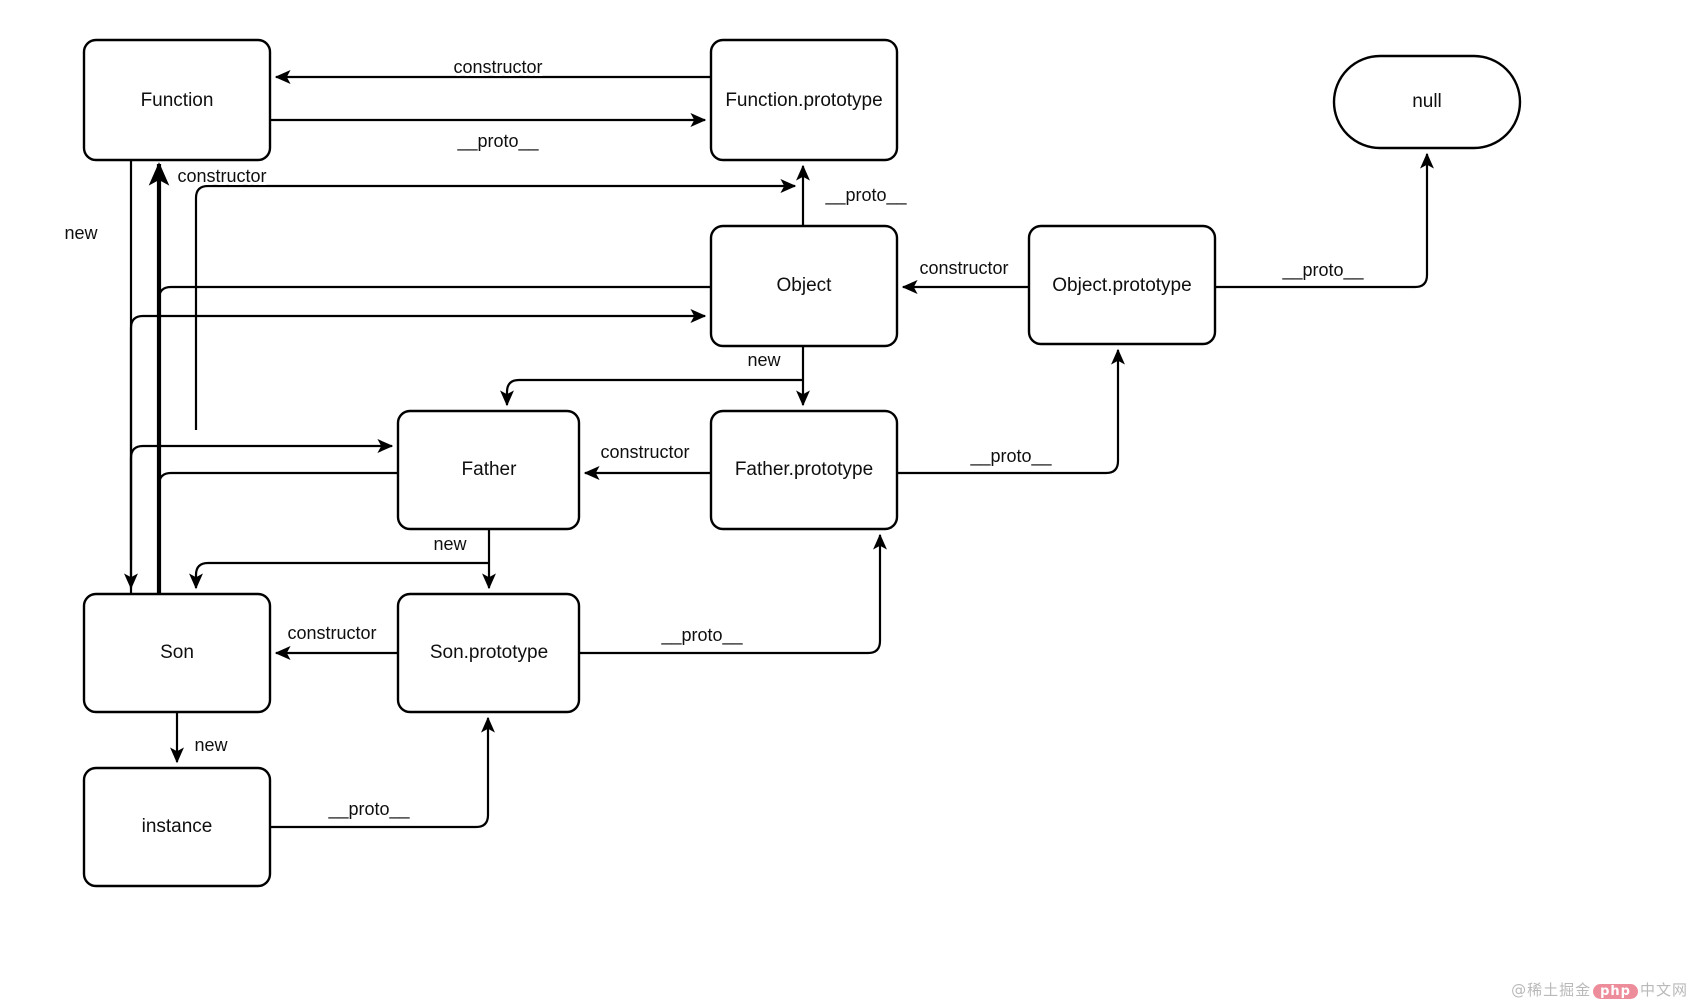 This screenshot has width=1702, height=1008. I want to click on edge-label-proto-instance-sonproto: __proto__, so click(368, 809).